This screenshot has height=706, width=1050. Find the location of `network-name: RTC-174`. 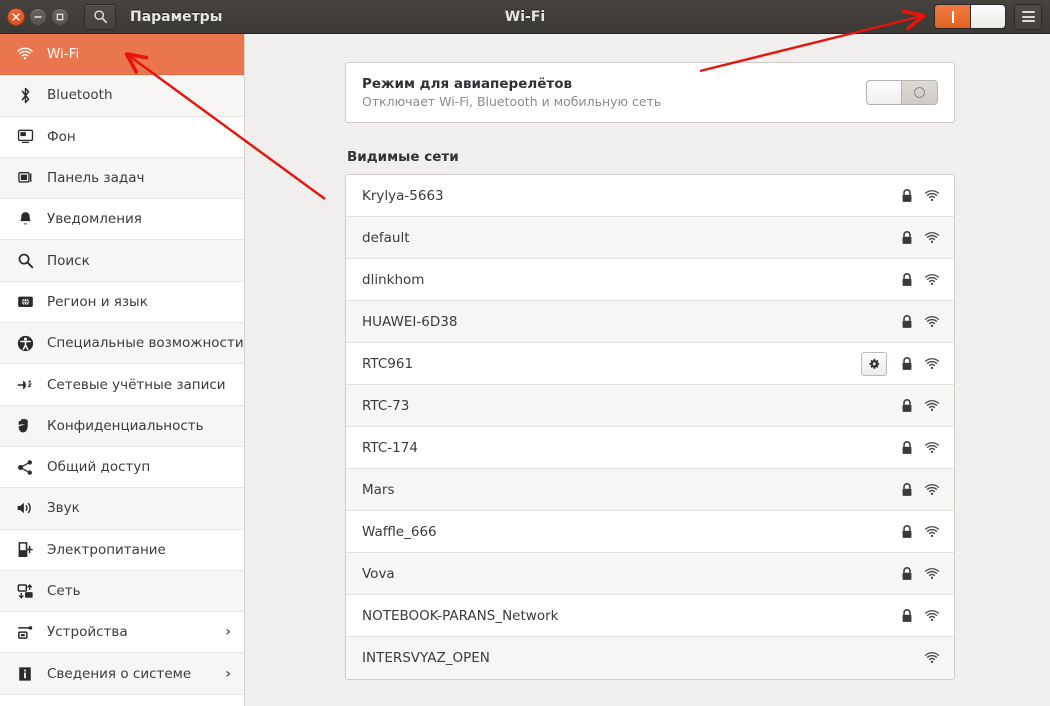

network-name: RTC-174 is located at coordinates (390, 447).